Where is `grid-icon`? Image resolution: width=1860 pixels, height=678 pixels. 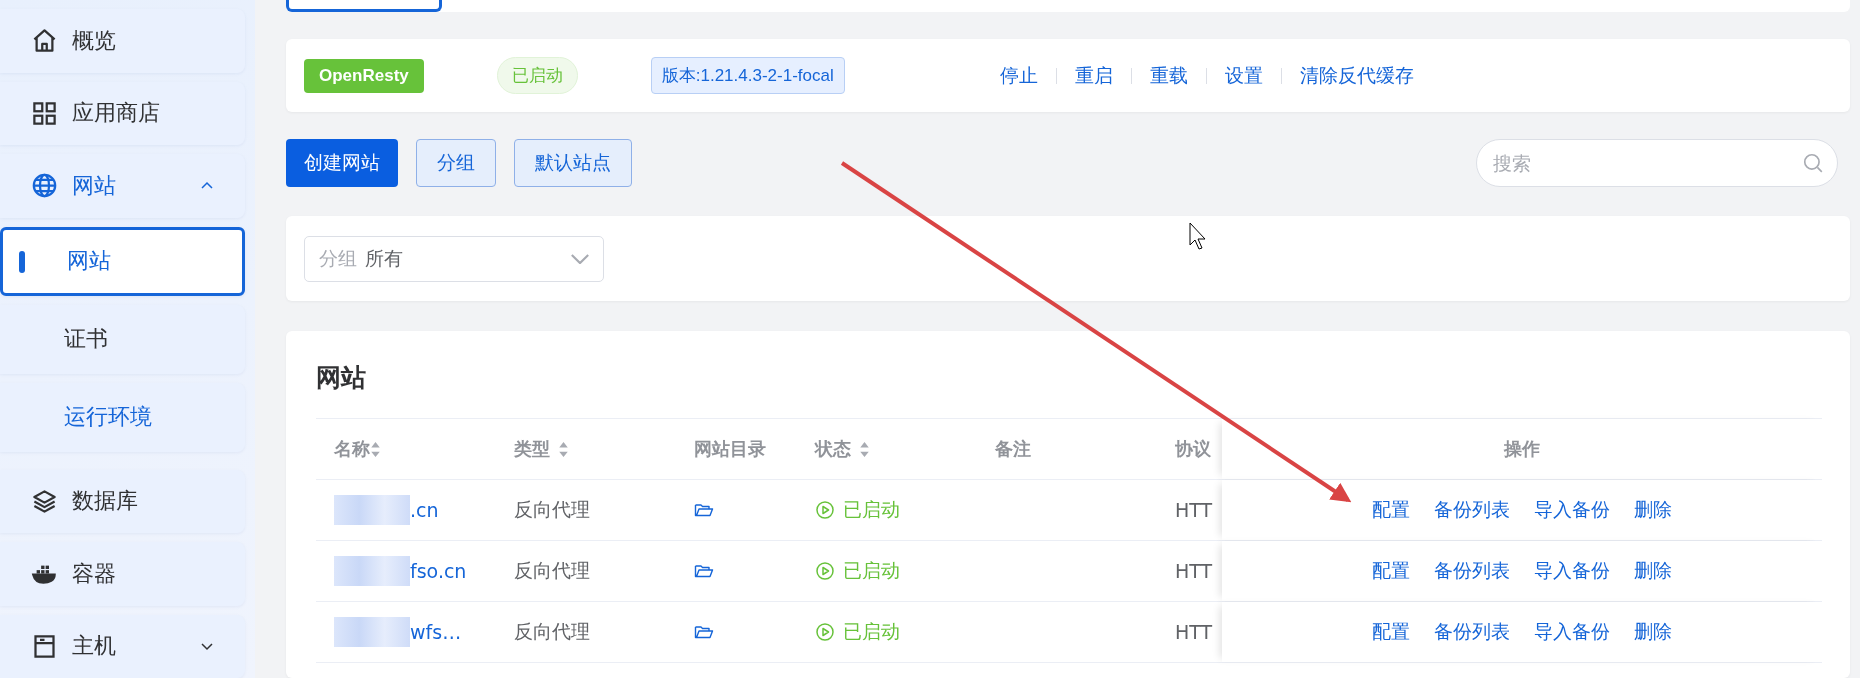
grid-icon is located at coordinates (44, 113).